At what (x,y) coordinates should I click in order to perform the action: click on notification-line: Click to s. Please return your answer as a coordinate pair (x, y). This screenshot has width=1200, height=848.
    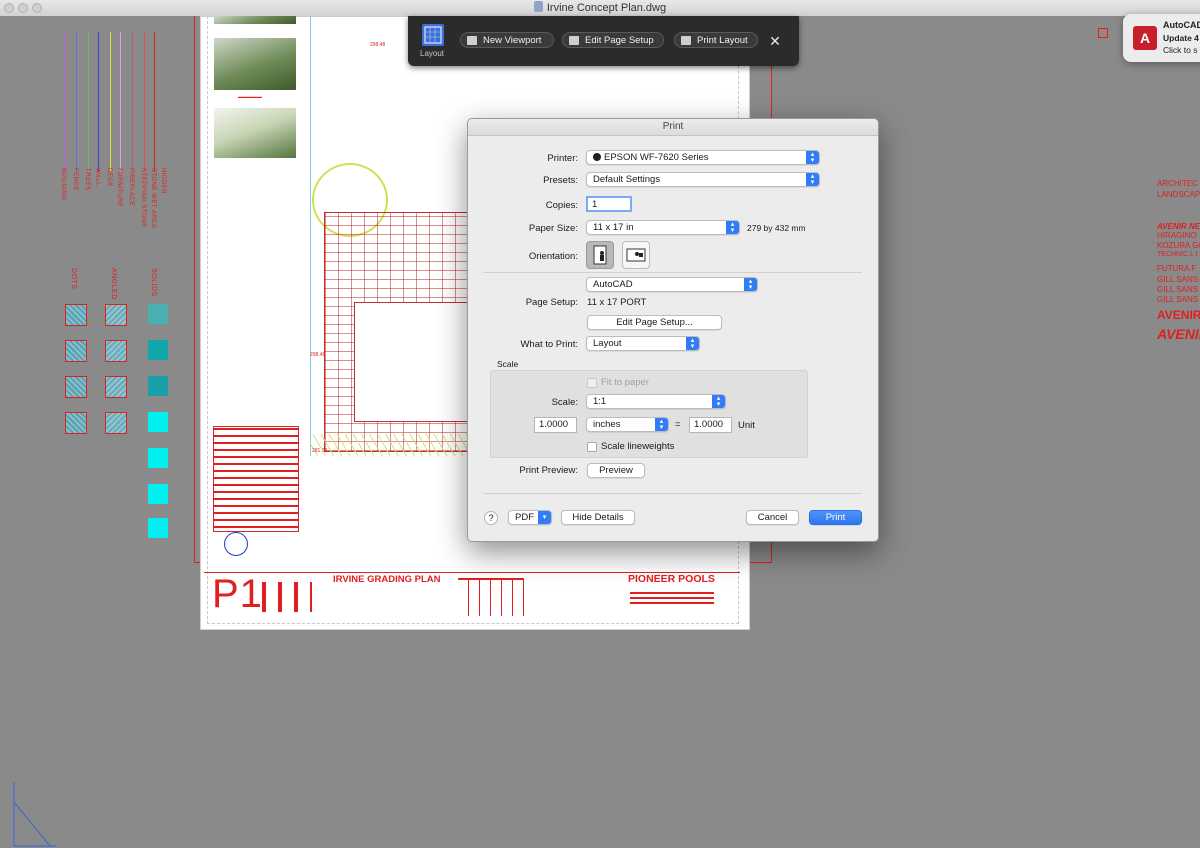
    Looking at the image, I should click on (1180, 50).